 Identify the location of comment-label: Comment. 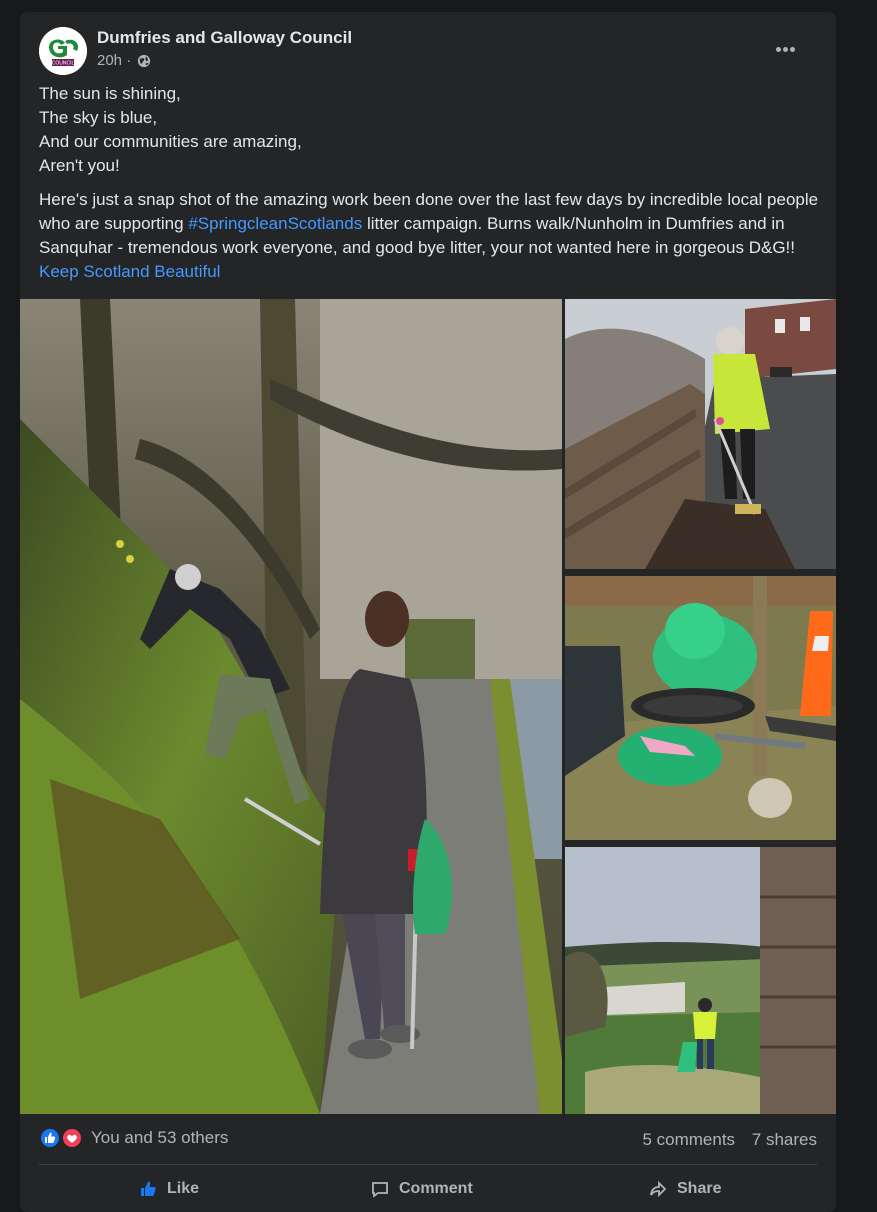
(436, 1189).